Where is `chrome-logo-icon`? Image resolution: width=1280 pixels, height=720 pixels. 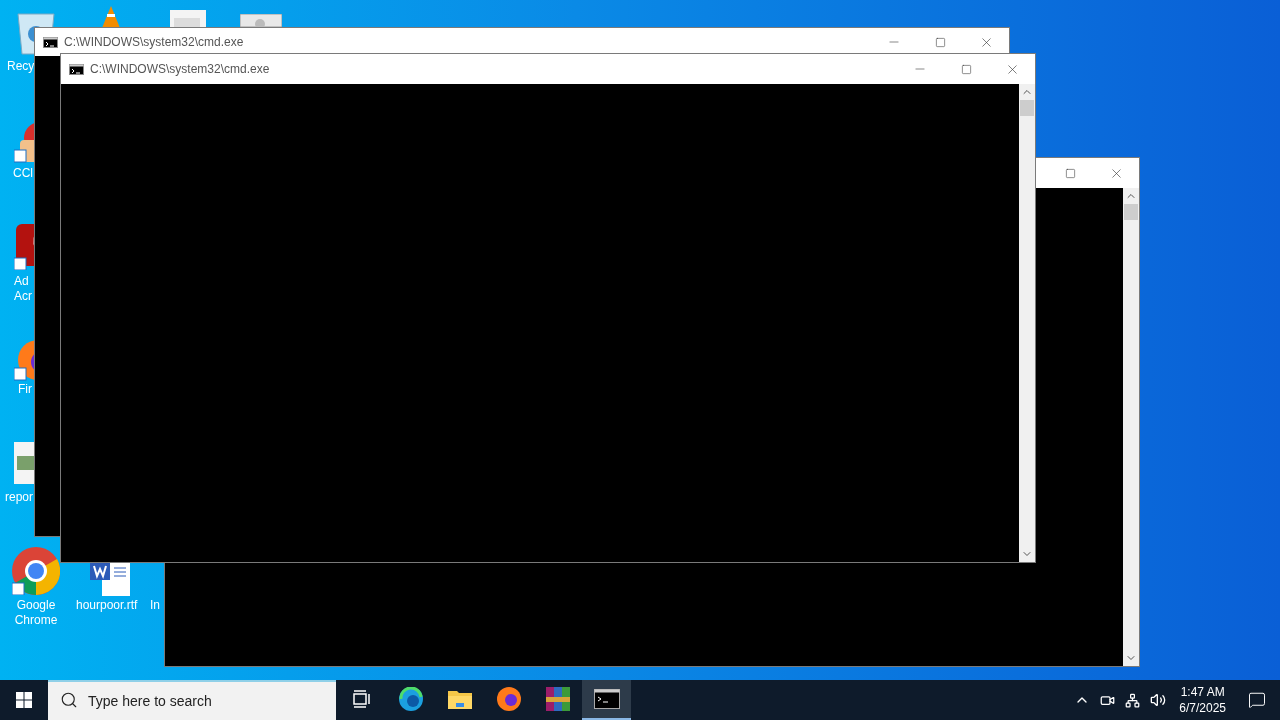
chrome-logo-icon is located at coordinates (36, 571).